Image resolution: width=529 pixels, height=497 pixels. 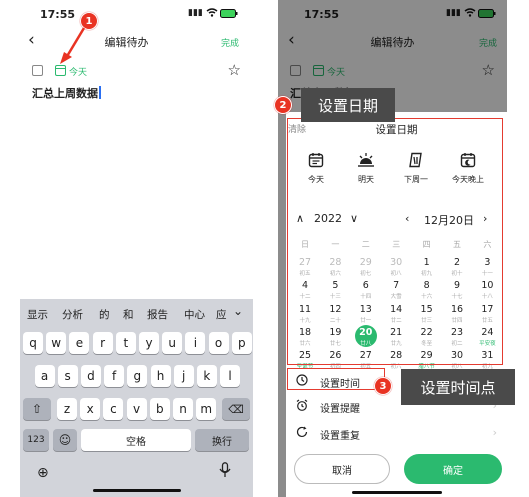 I want to click on candidate-bar: 显示 分析 的 和 报告 中心 应 ⌄, so click(x=136, y=314).